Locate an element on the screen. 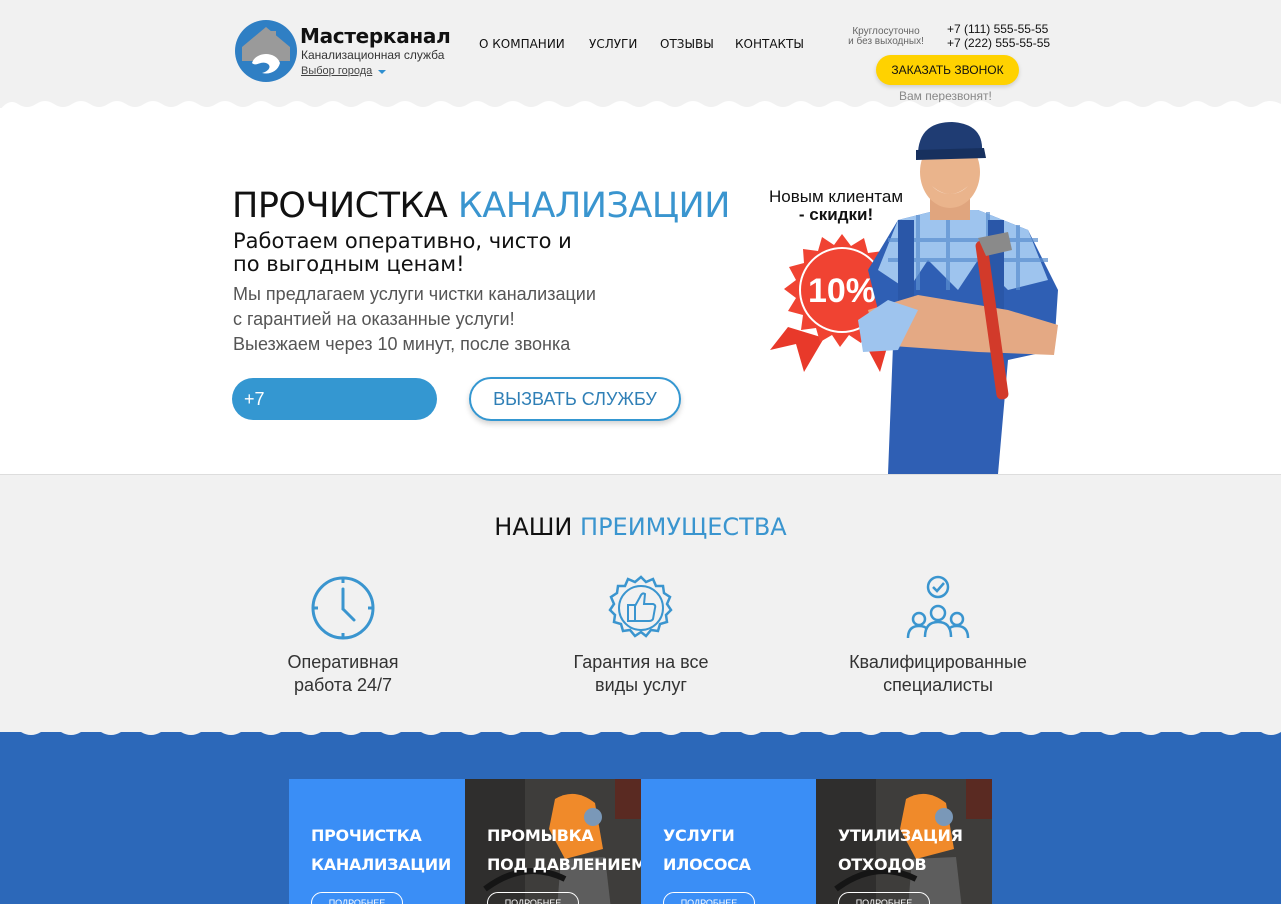 The width and height of the screenshot is (1281, 904). nav-about: О КОМПАНИИ is located at coordinates (522, 44).